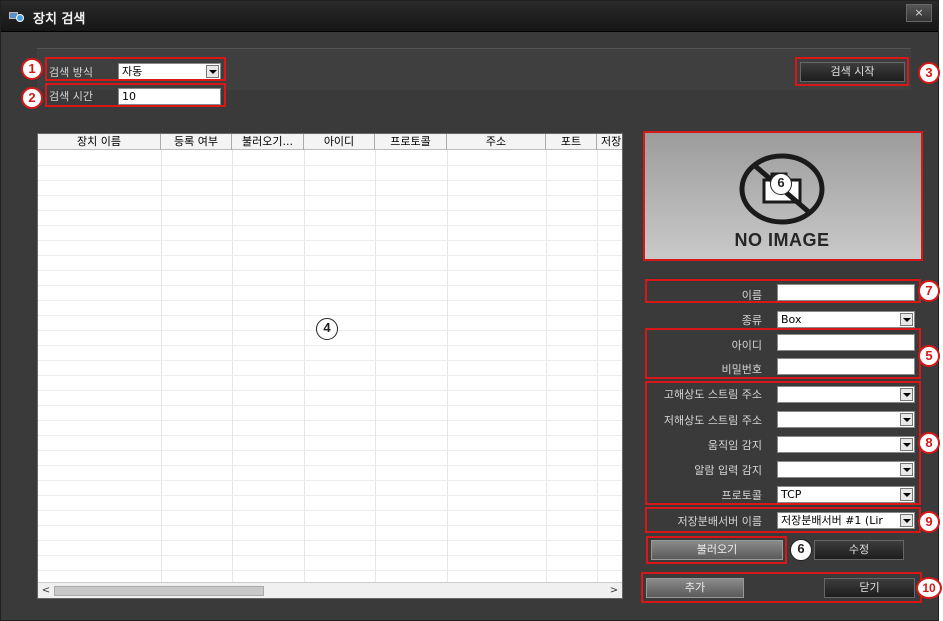 The image size is (943, 621). I want to click on annotation-badge-6-preview: 6, so click(781, 184).